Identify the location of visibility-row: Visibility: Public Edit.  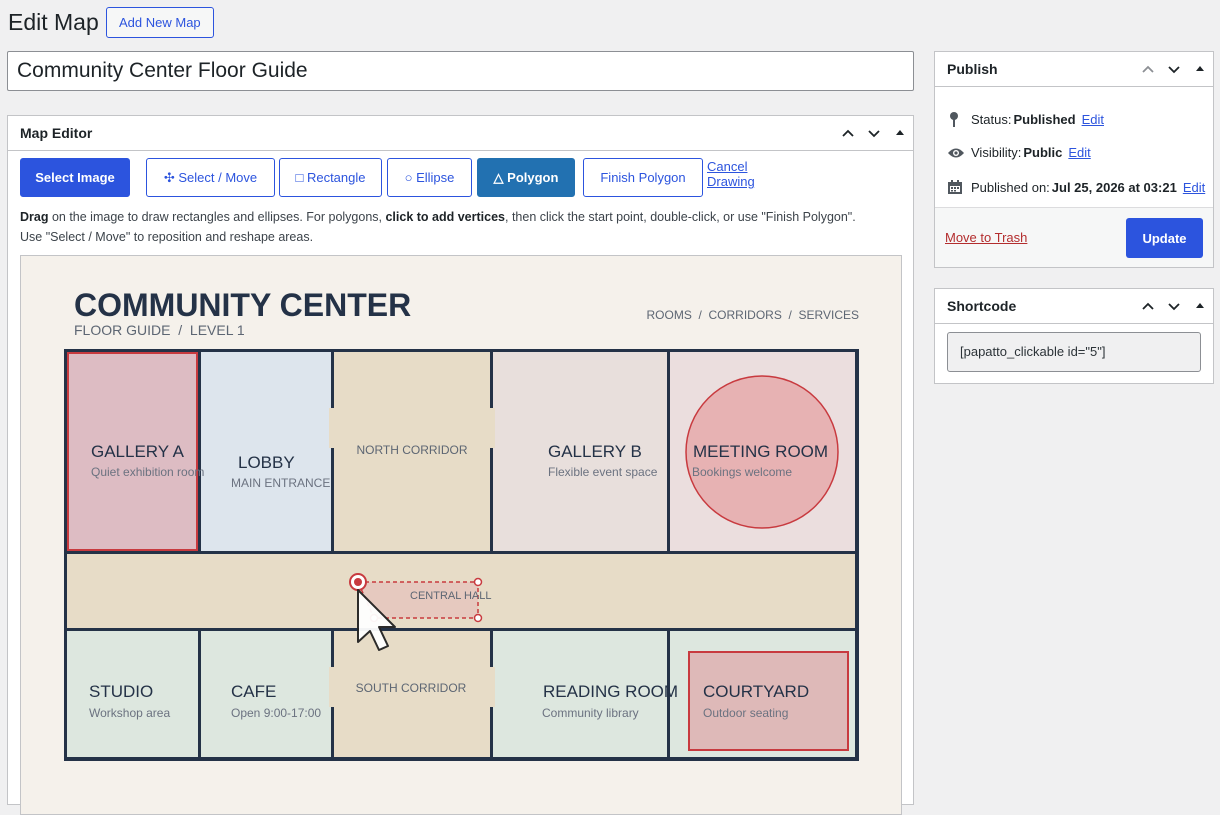
(1019, 152).